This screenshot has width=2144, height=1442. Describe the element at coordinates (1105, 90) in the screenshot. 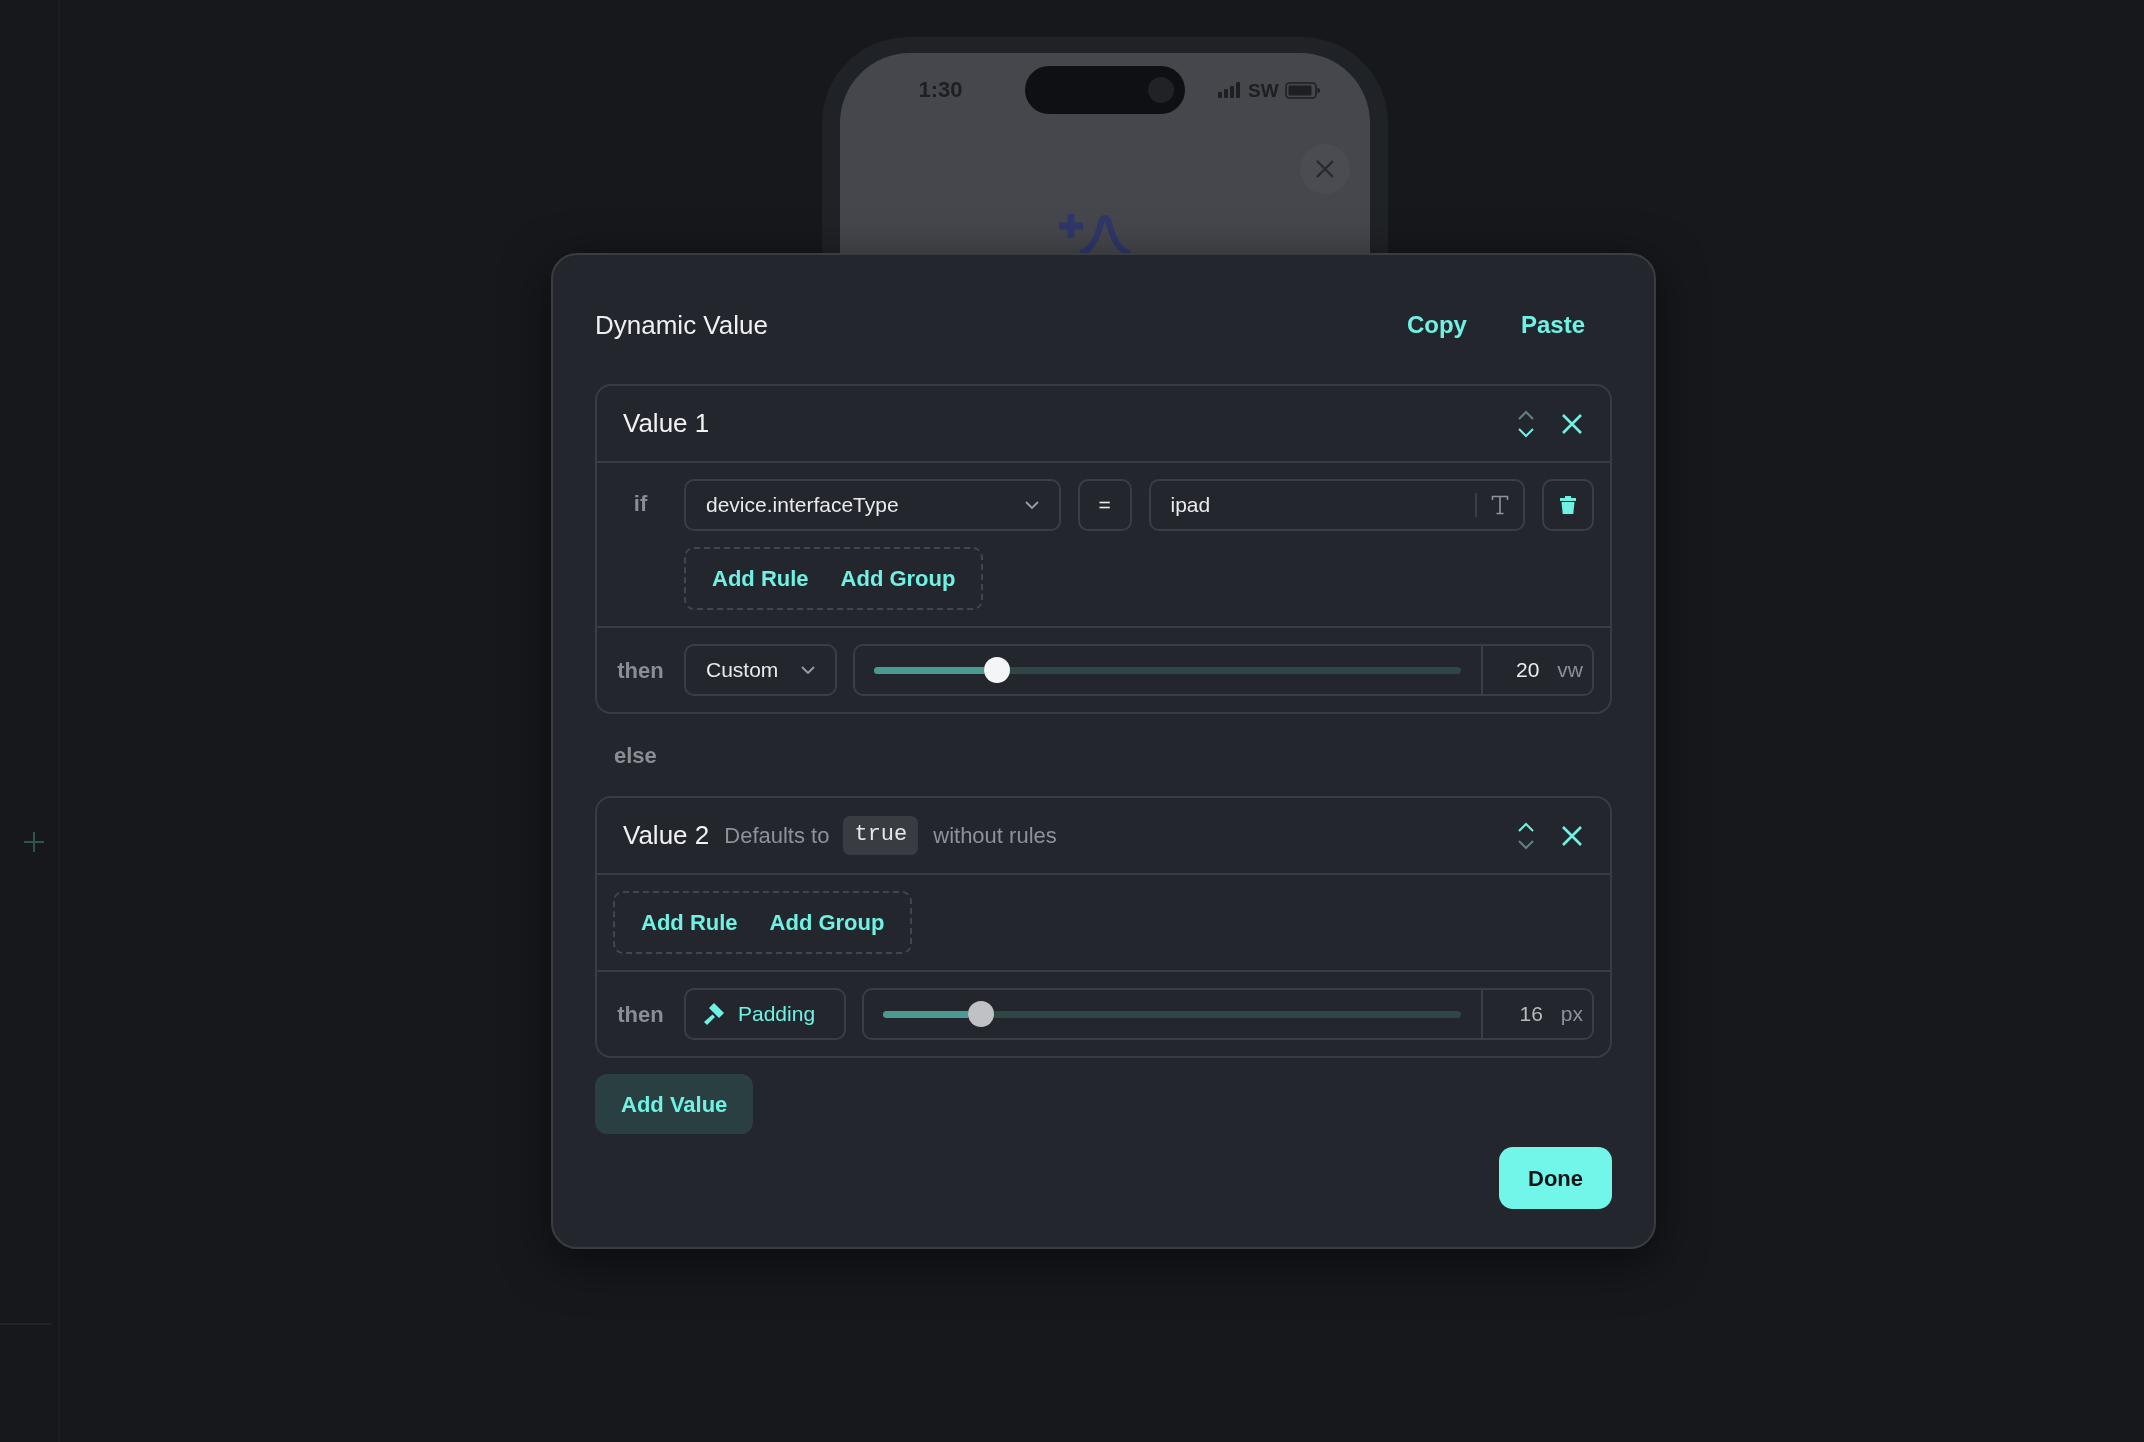

I see `camera-notch-icon` at that location.